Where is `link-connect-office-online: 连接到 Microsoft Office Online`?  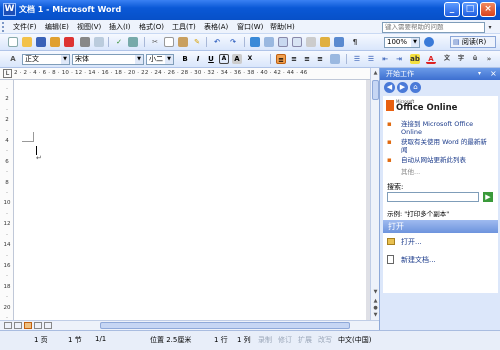 link-connect-office-online: 连接到 Microsoft Office Online is located at coordinates (447, 128).